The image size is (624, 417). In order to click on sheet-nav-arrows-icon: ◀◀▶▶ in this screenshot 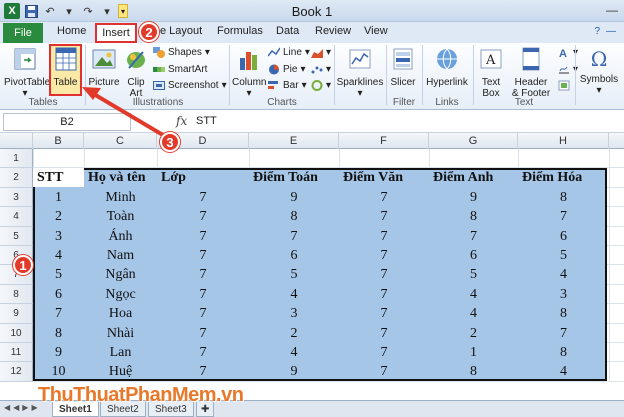, I will do `click(22, 407)`.